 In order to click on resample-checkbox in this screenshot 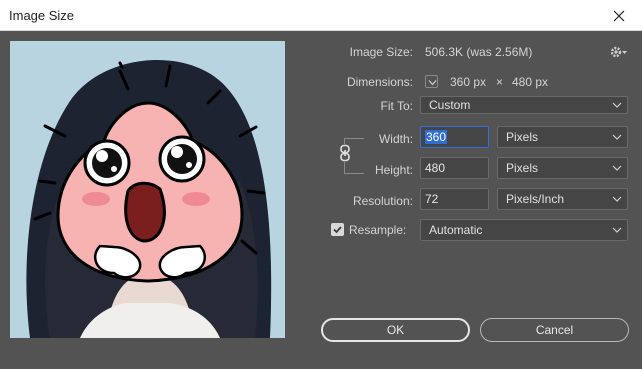, I will do `click(337, 229)`.